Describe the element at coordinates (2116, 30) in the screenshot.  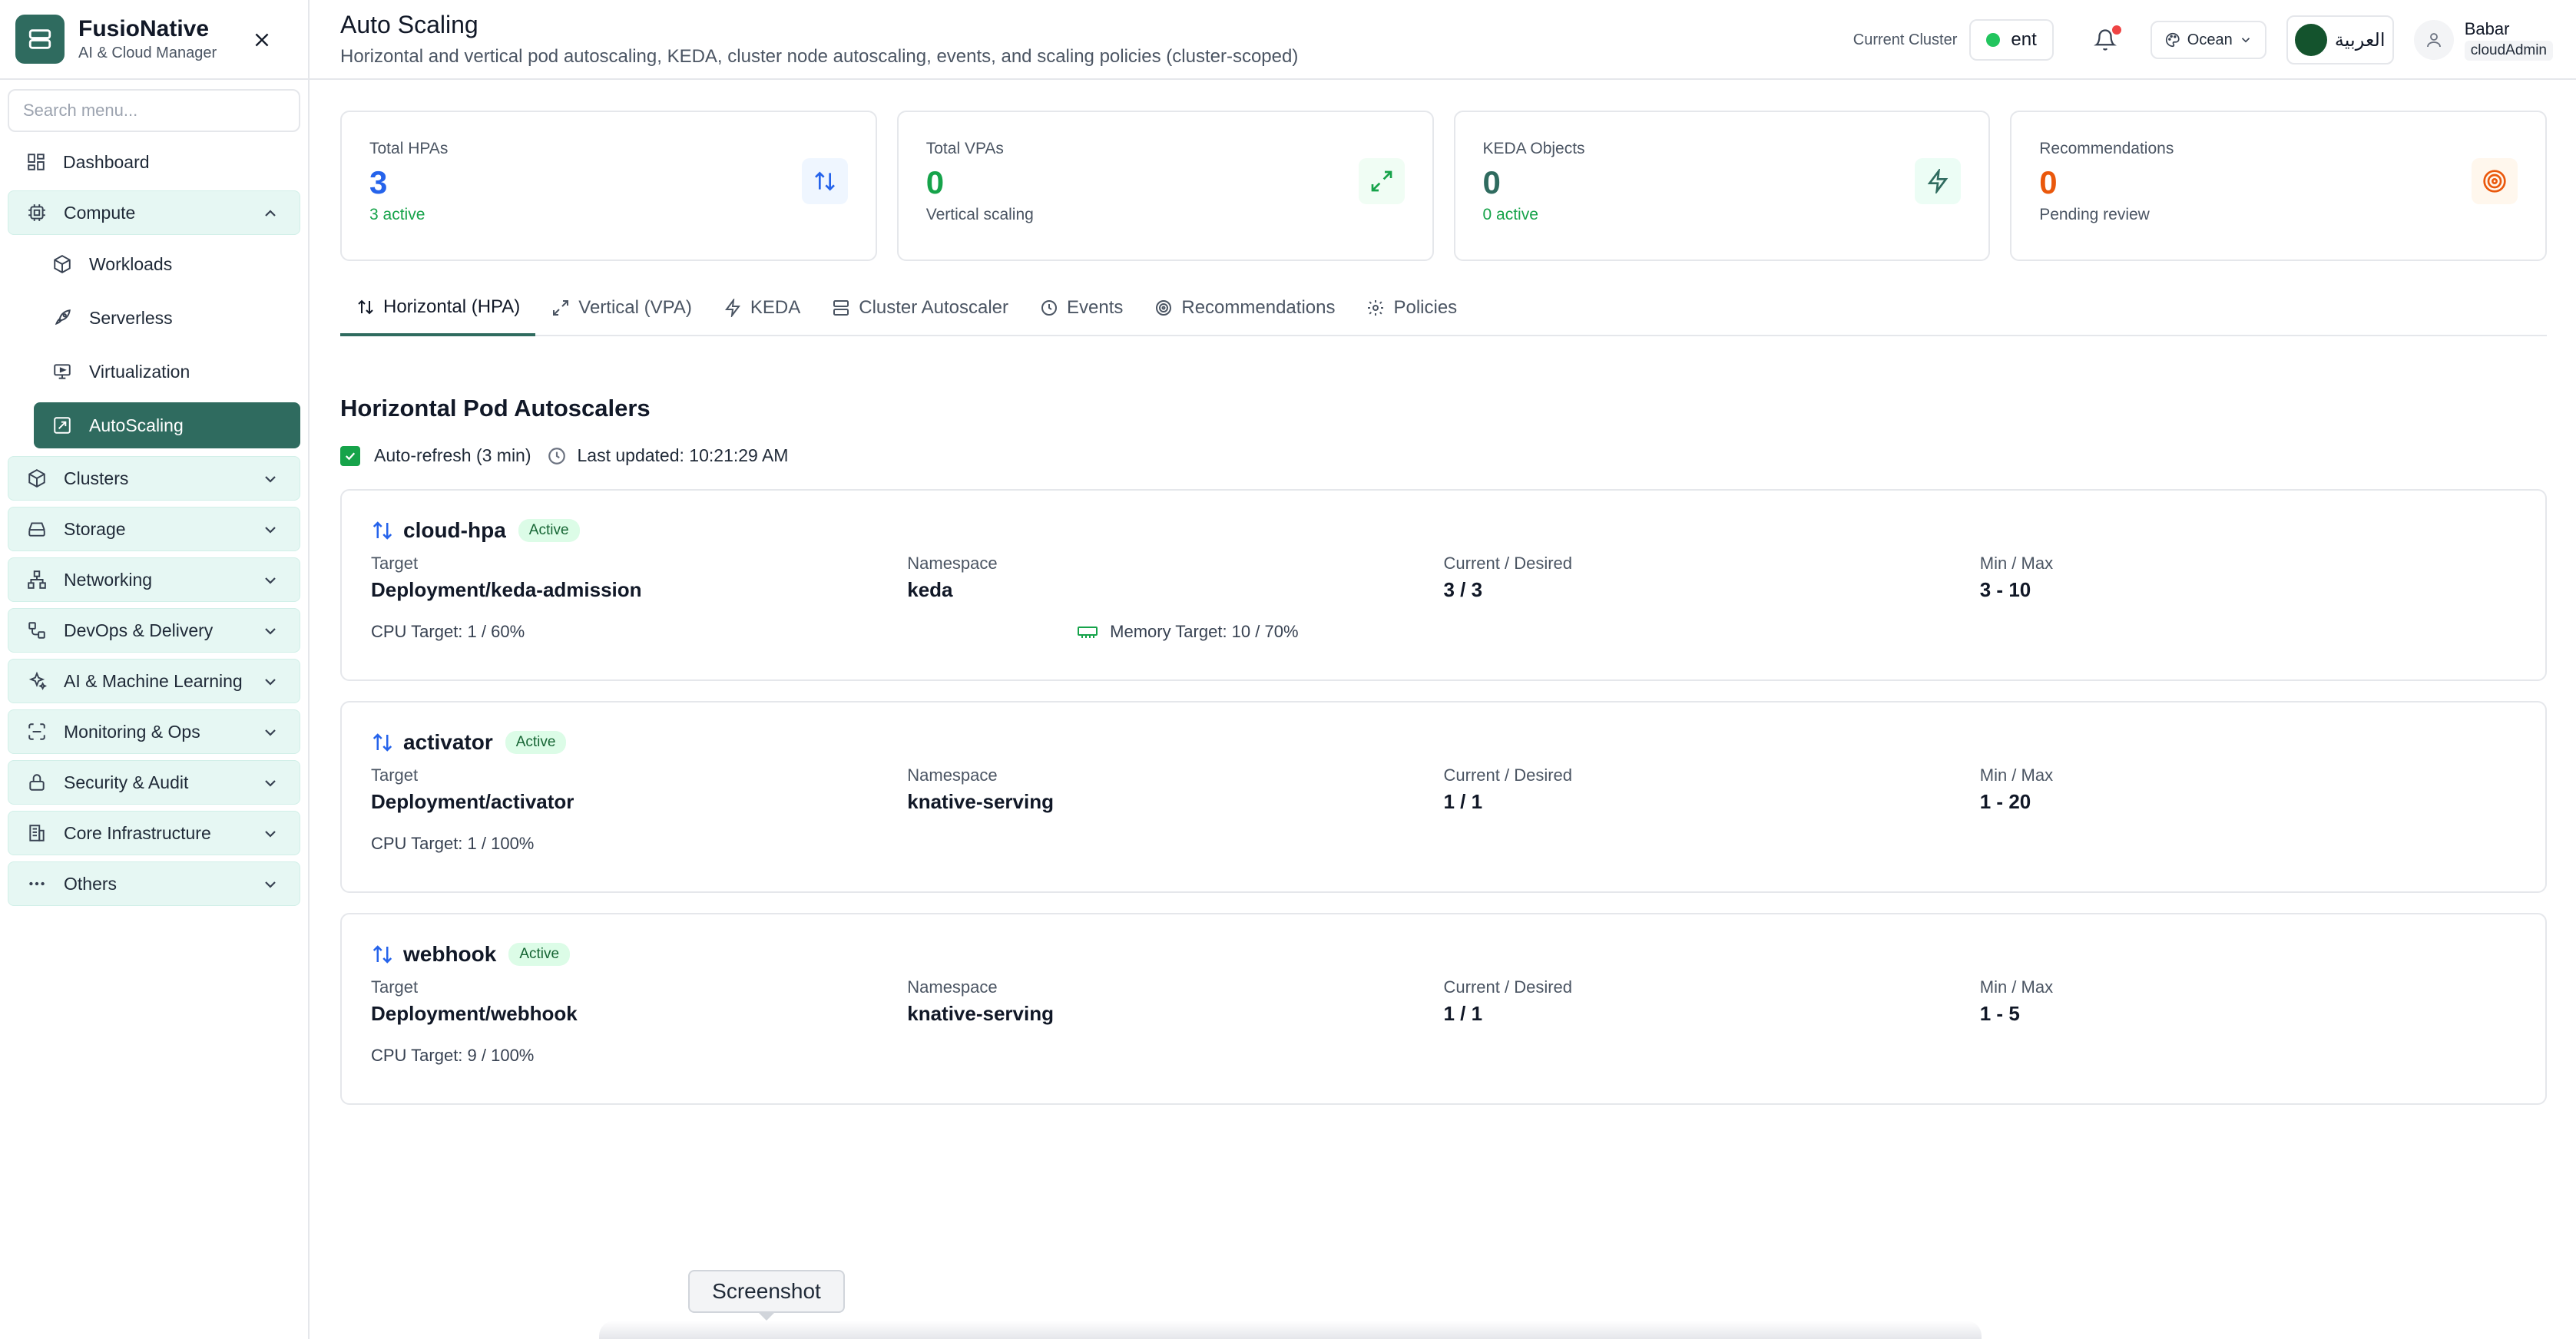
I see `notification-badge` at that location.